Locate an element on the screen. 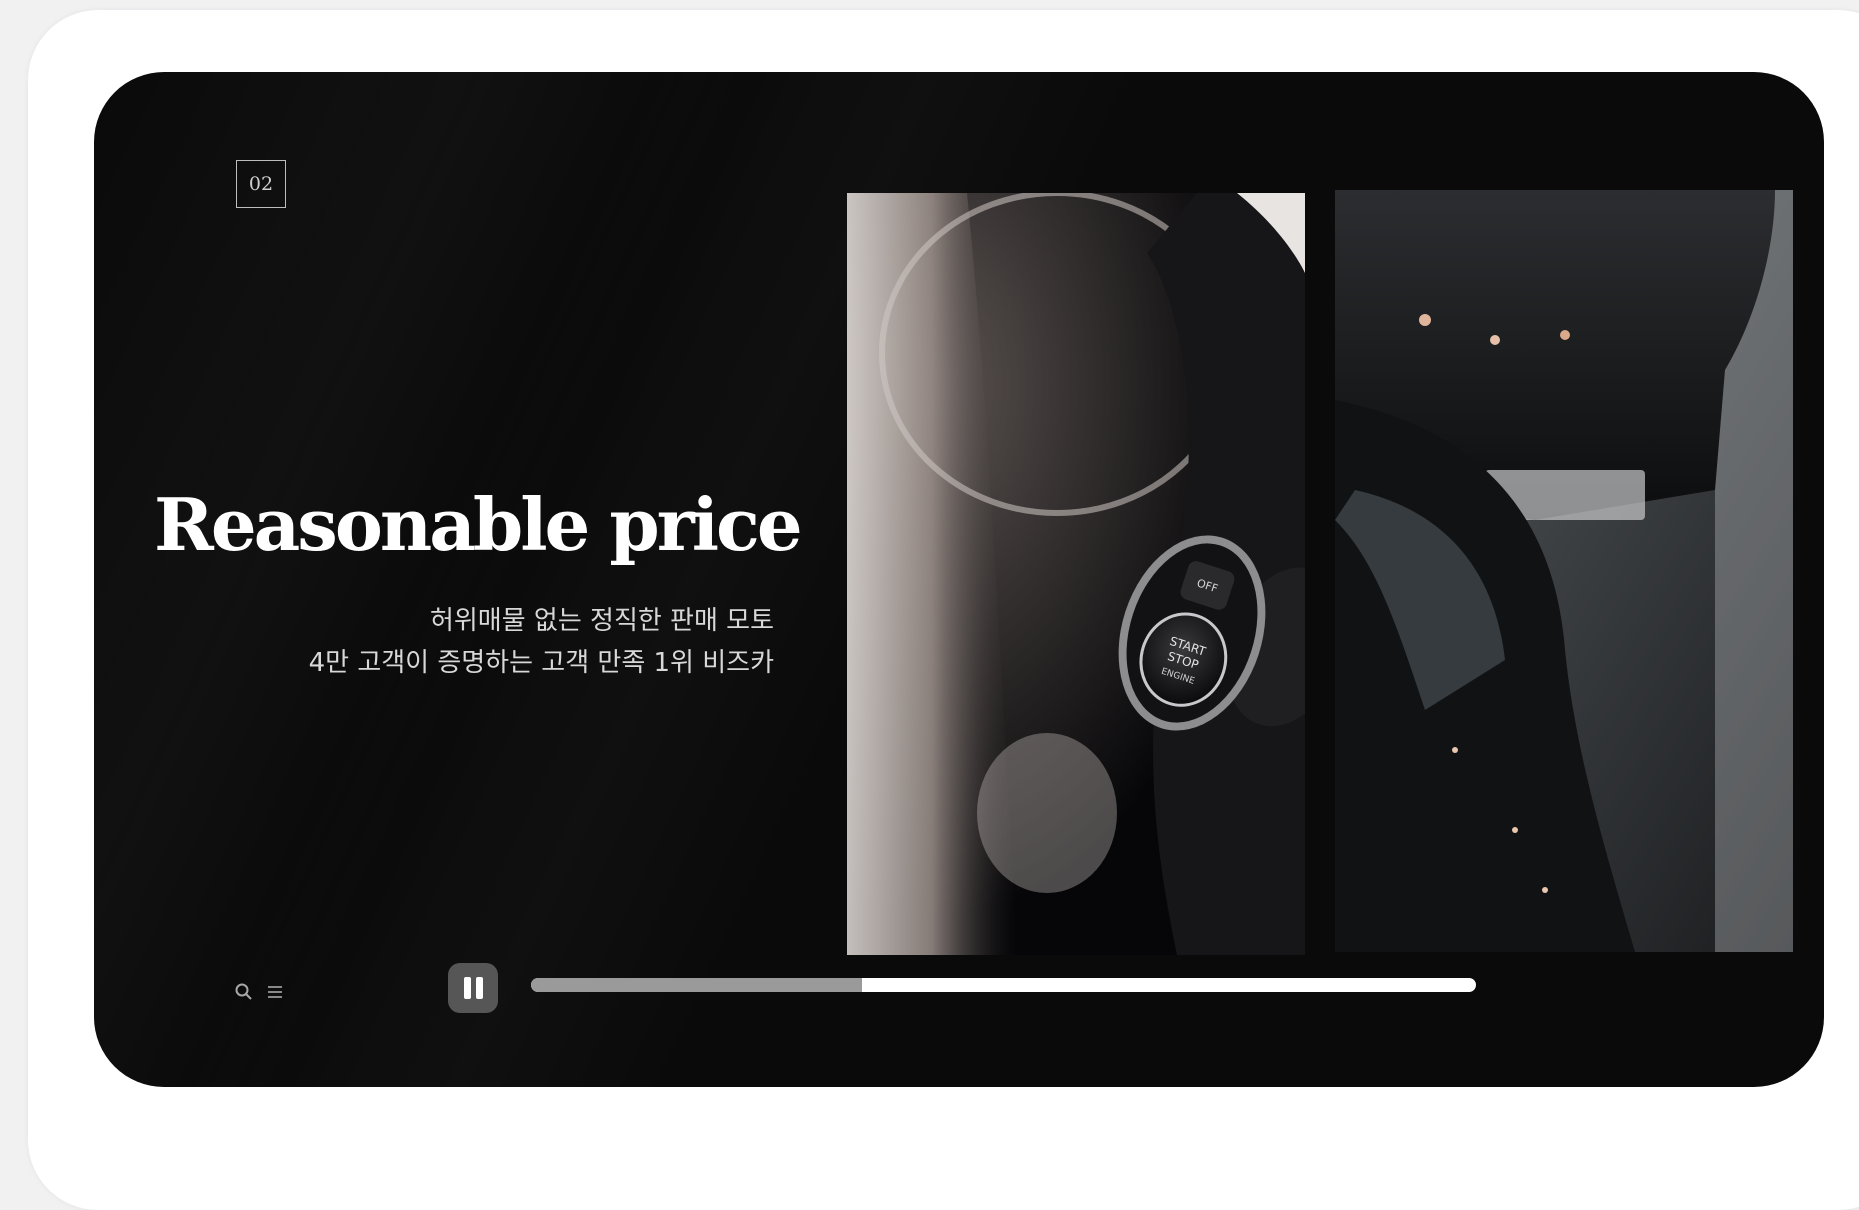  pause-button is located at coordinates (473, 988).